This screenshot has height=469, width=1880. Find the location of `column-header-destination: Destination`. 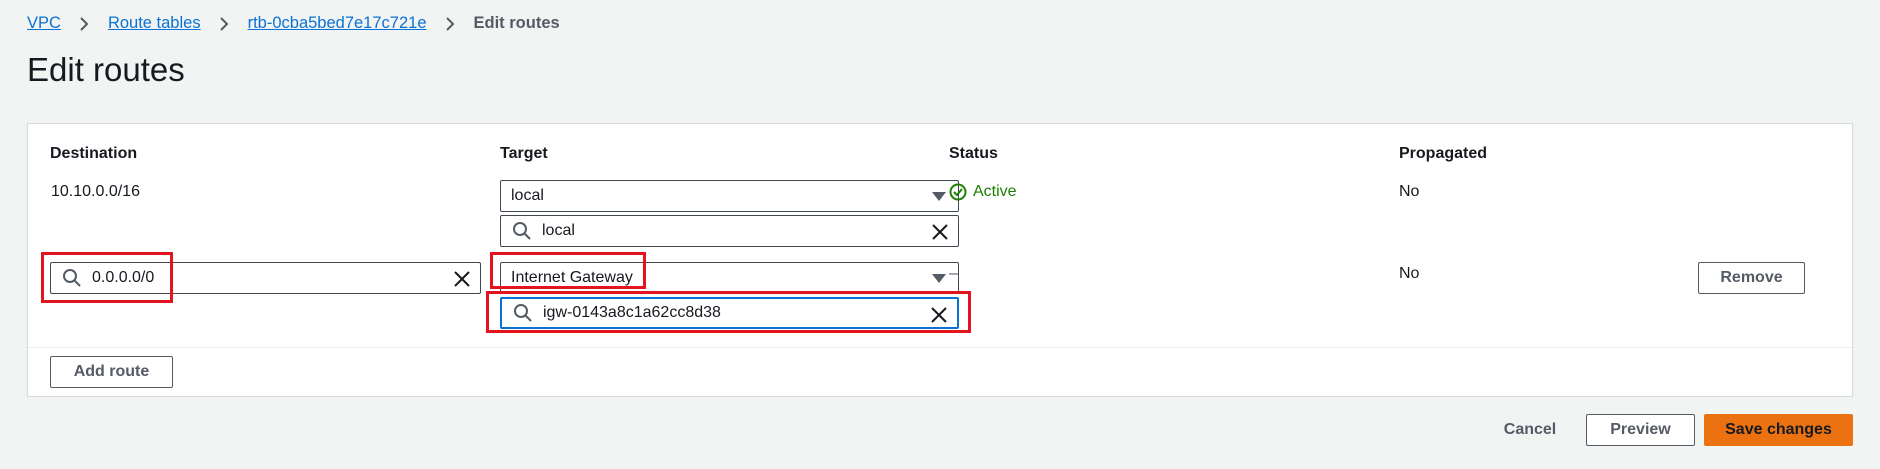

column-header-destination: Destination is located at coordinates (94, 153).